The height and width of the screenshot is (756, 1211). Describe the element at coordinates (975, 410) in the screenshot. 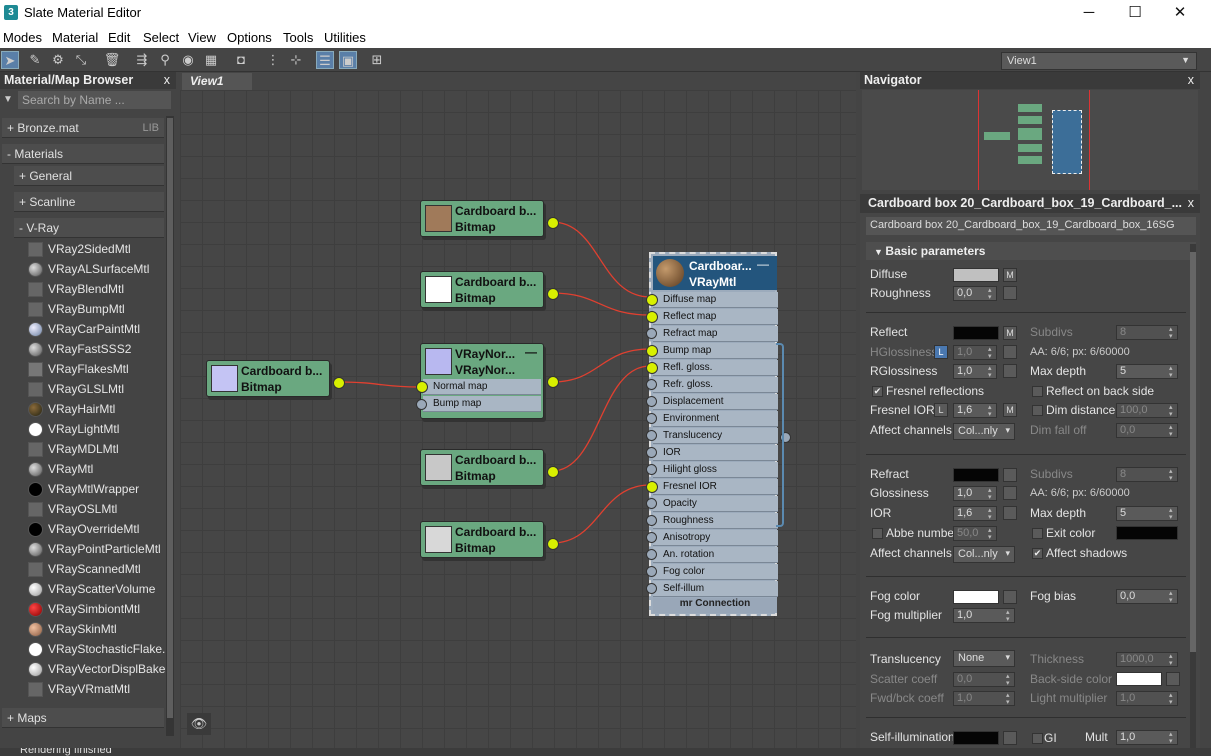

I see `fresnel-ior-spinner: 1,6` at that location.